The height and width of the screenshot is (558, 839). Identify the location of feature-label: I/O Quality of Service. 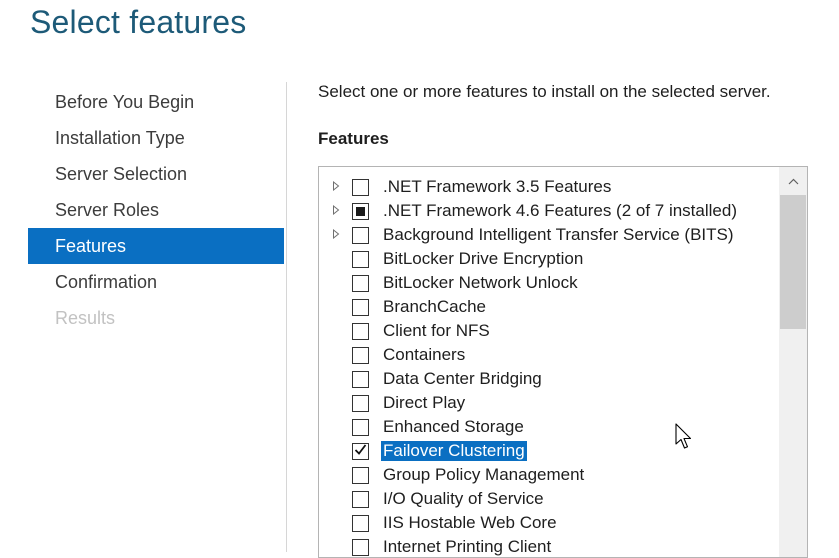
(463, 499).